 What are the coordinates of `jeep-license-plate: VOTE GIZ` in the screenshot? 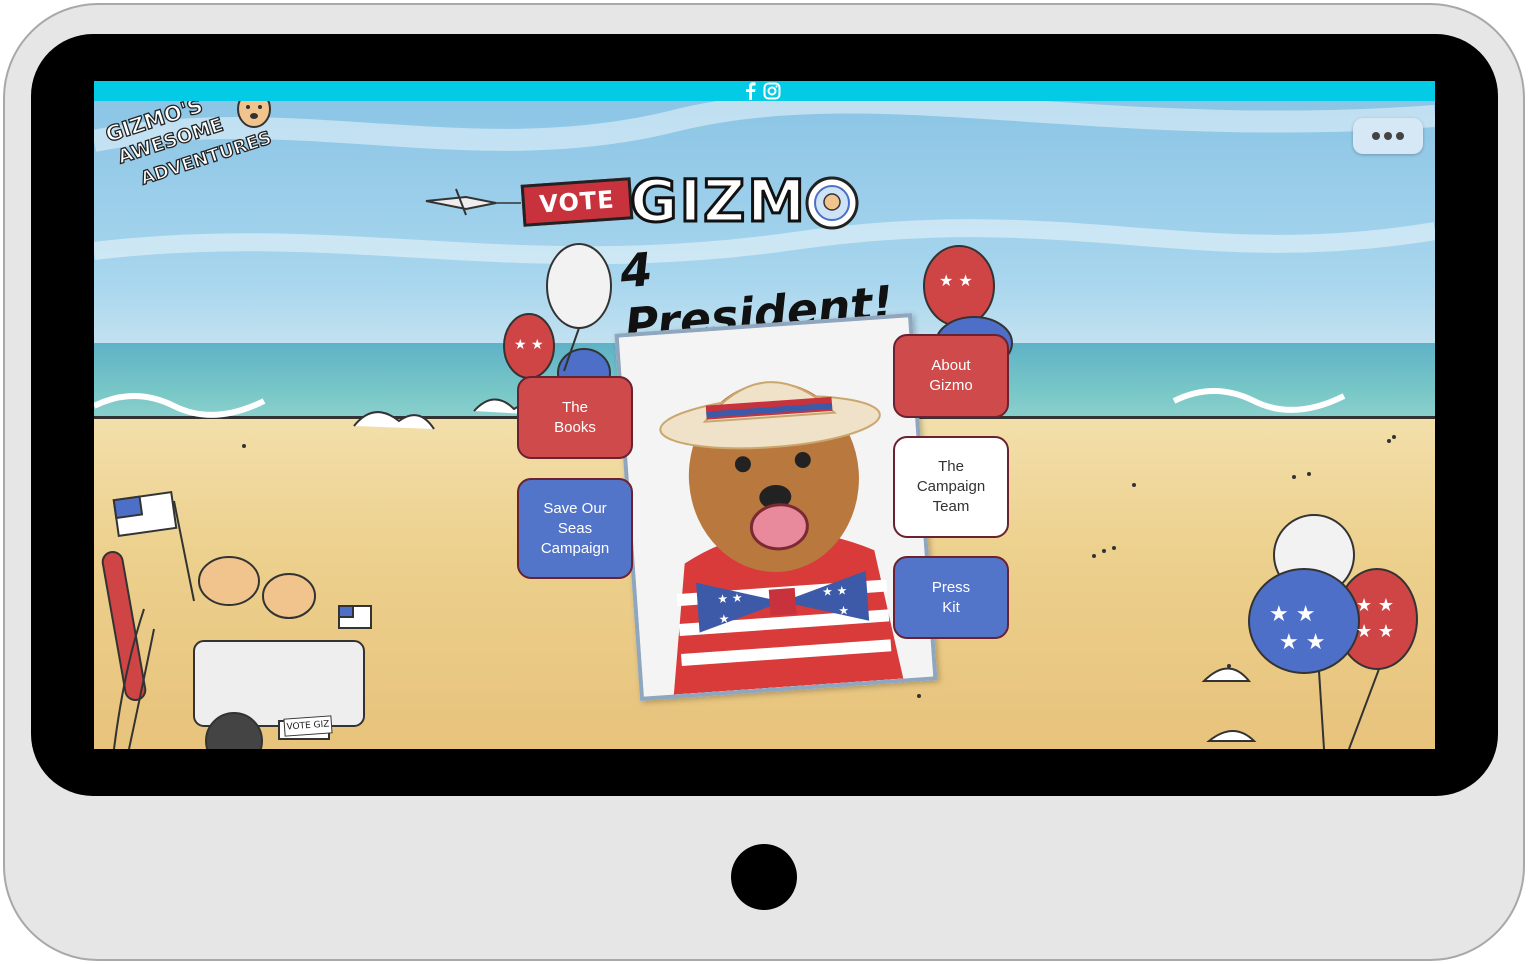 It's located at (308, 726).